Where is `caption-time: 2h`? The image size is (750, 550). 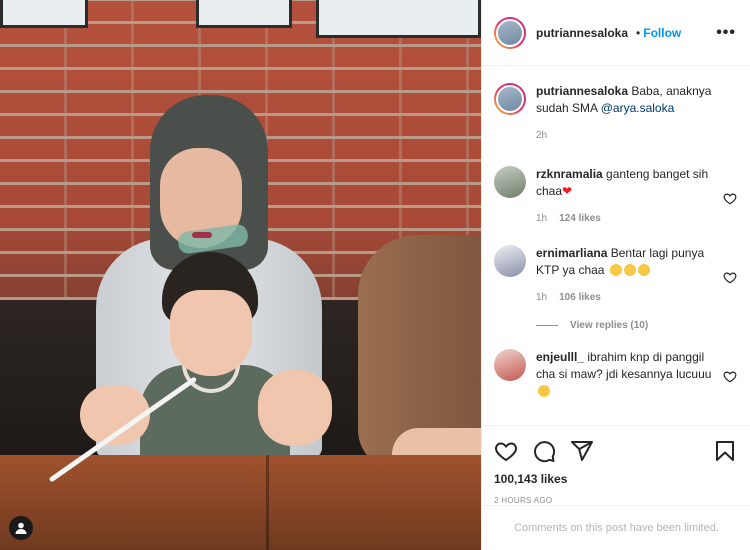
caption-time: 2h is located at coordinates (542, 135).